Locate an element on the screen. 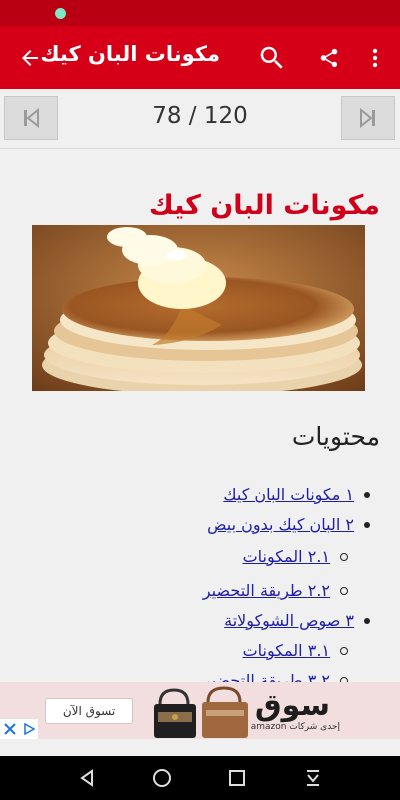 This screenshot has height=800, width=400. last-page-button is located at coordinates (368, 118).